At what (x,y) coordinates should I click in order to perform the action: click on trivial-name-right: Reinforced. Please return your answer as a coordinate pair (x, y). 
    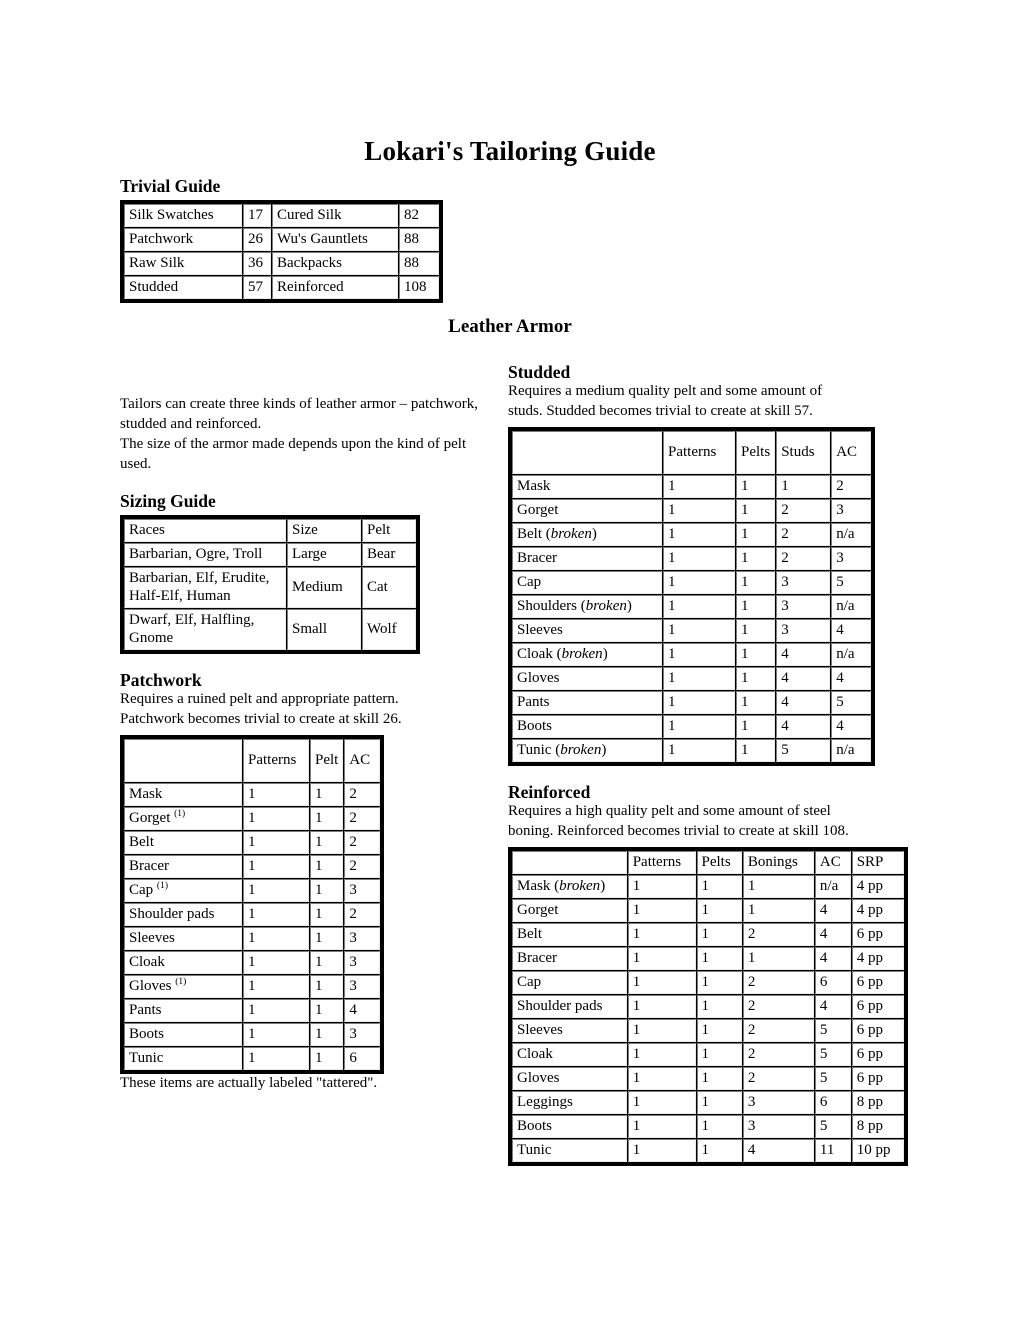
    Looking at the image, I should click on (335, 288).